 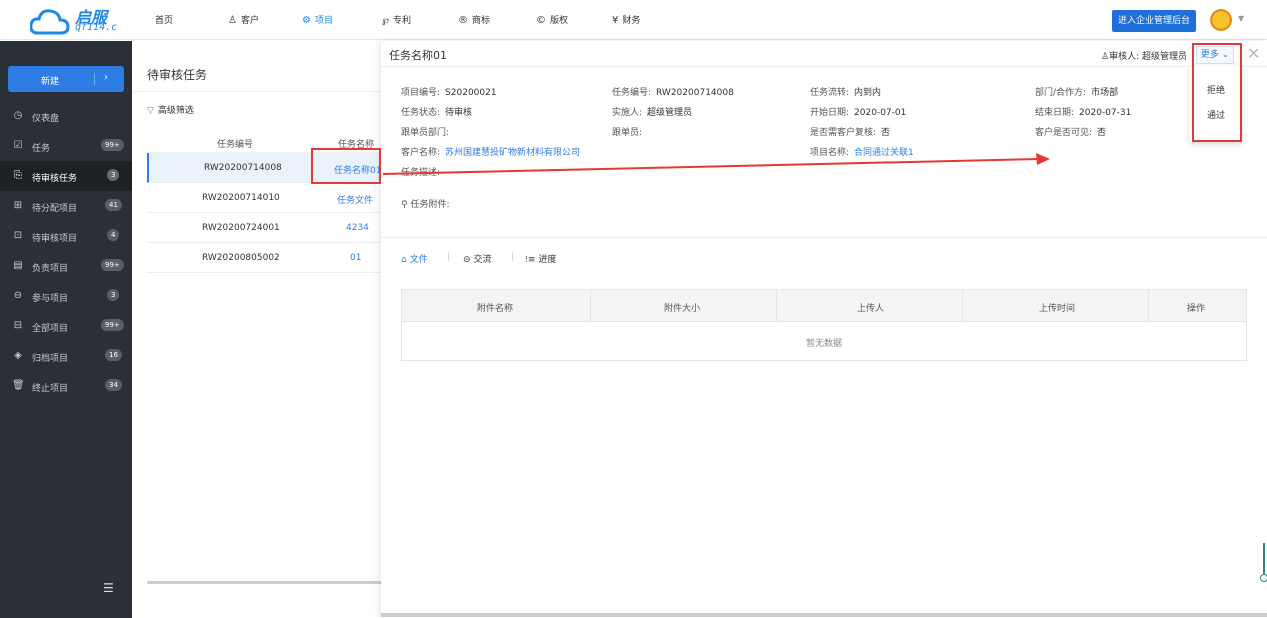 I want to click on sidebar-item-archive: ◈ 归档项目 16, so click(x=66, y=356).